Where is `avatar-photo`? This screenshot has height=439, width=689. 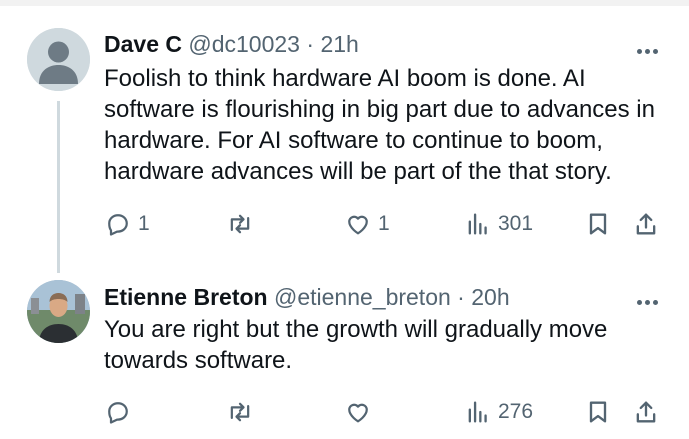
avatar-photo is located at coordinates (58, 311).